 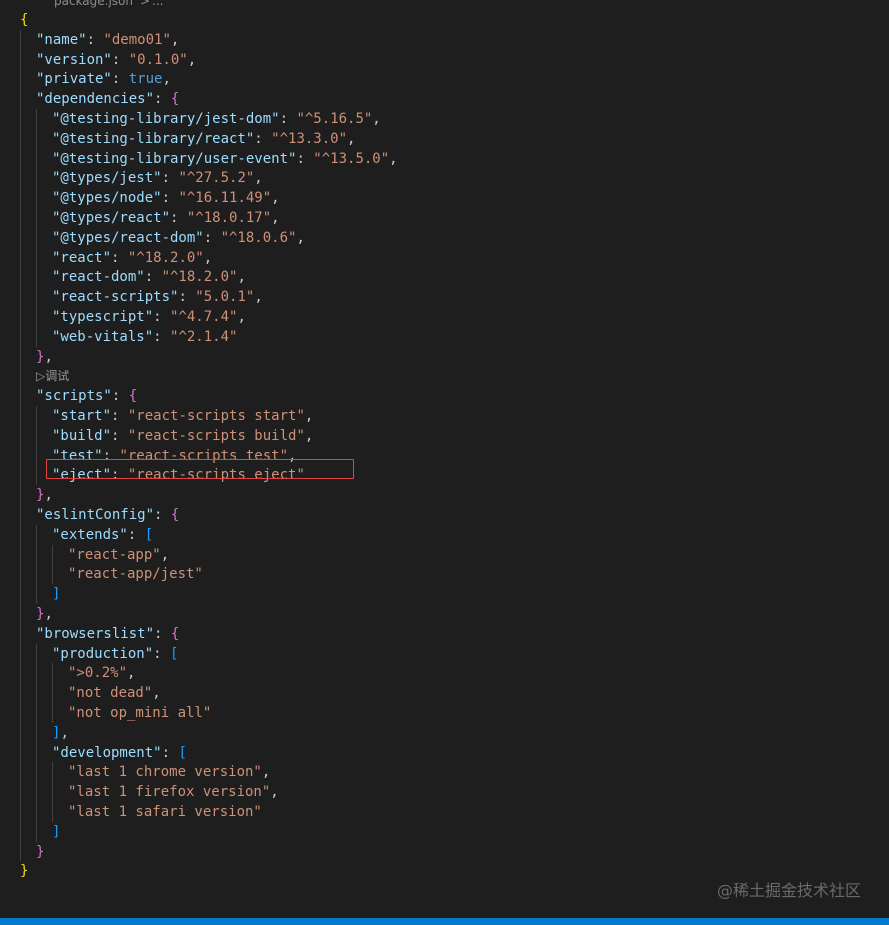 What do you see at coordinates (444, 79) in the screenshot?
I see `code-line: "private": true,` at bounding box center [444, 79].